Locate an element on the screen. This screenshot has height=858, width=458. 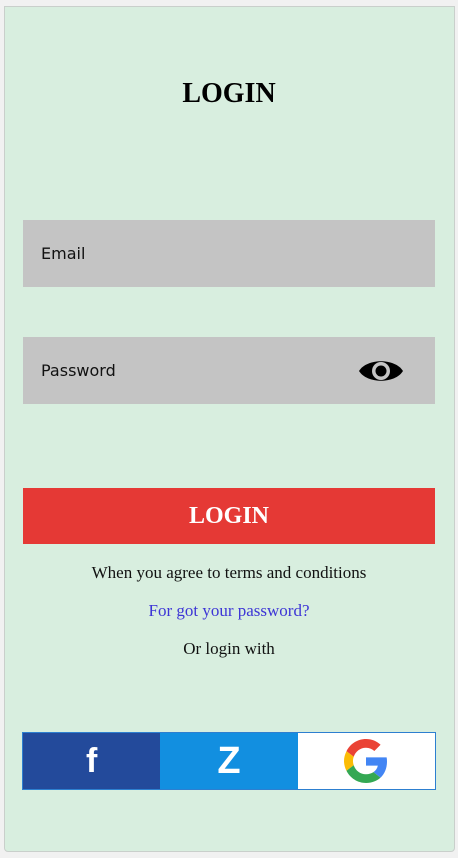
or-login-with-text: Or login with is located at coordinates (229, 648).